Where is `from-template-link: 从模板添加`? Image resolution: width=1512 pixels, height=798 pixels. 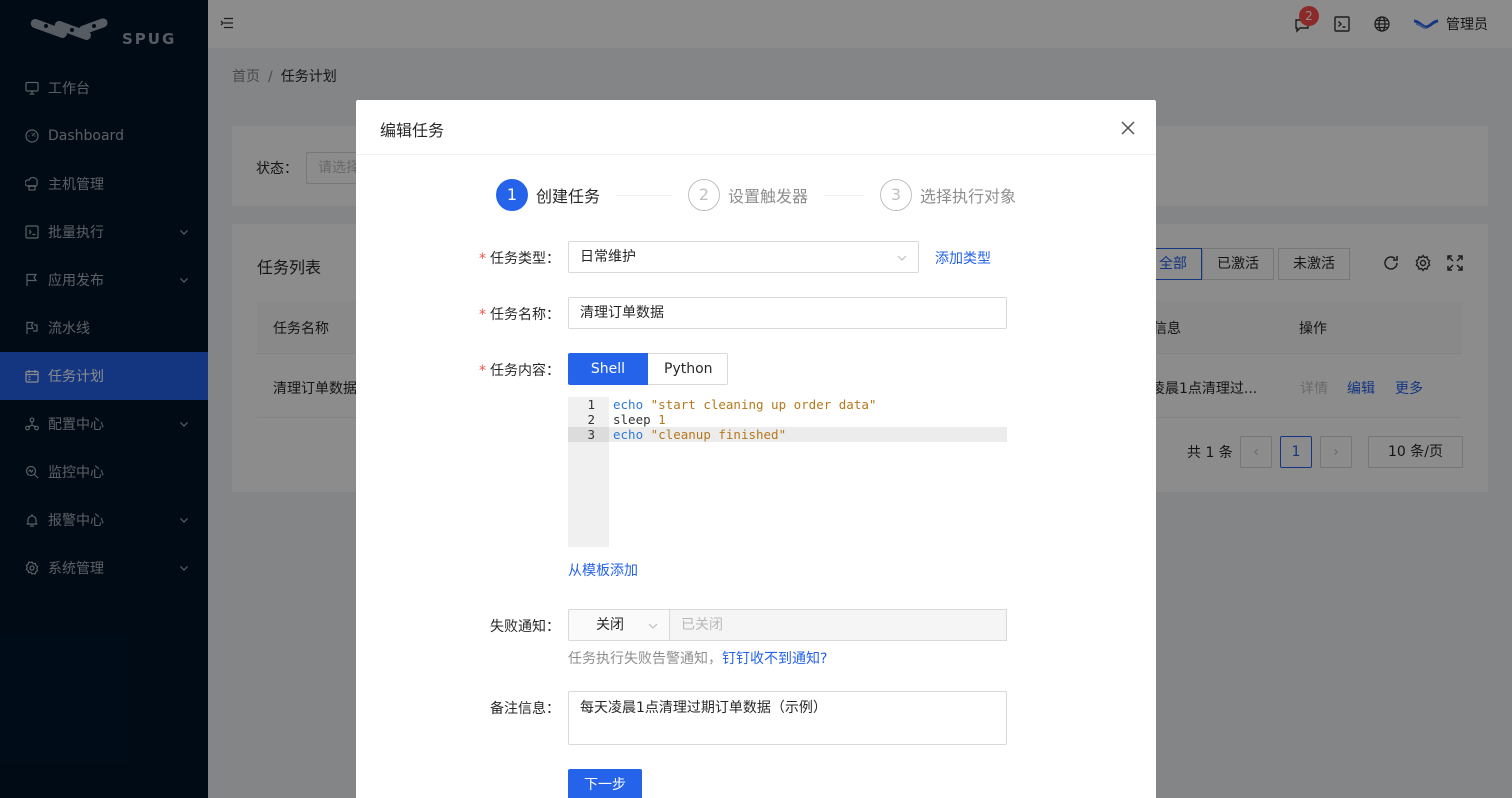
from-template-link: 从模板添加 is located at coordinates (603, 570).